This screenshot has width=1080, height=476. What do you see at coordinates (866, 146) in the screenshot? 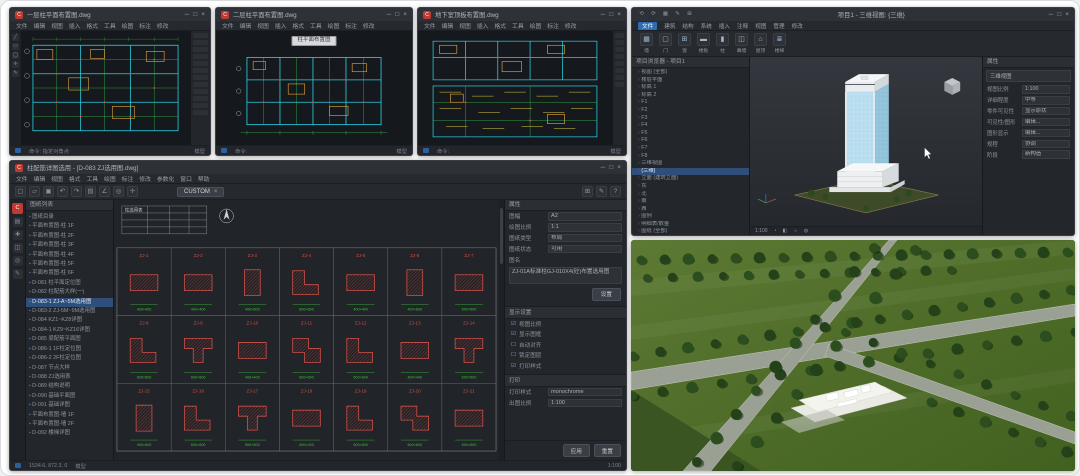
I see `bim-3d-viewport: 1:100 ◔ ◧ ☼ ◍` at bounding box center [866, 146].